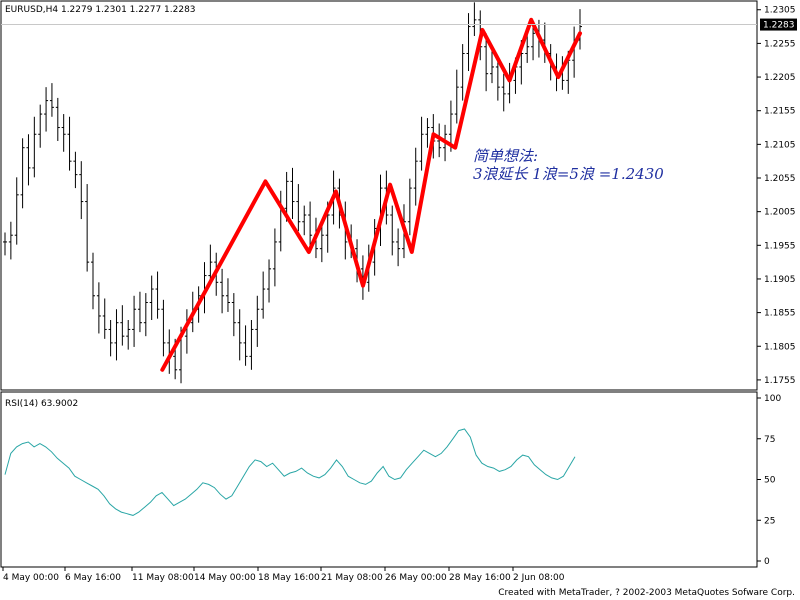 The width and height of the screenshot is (800, 600). Describe the element at coordinates (772, 399) in the screenshot. I see `rsi-tick-label: 100` at that location.